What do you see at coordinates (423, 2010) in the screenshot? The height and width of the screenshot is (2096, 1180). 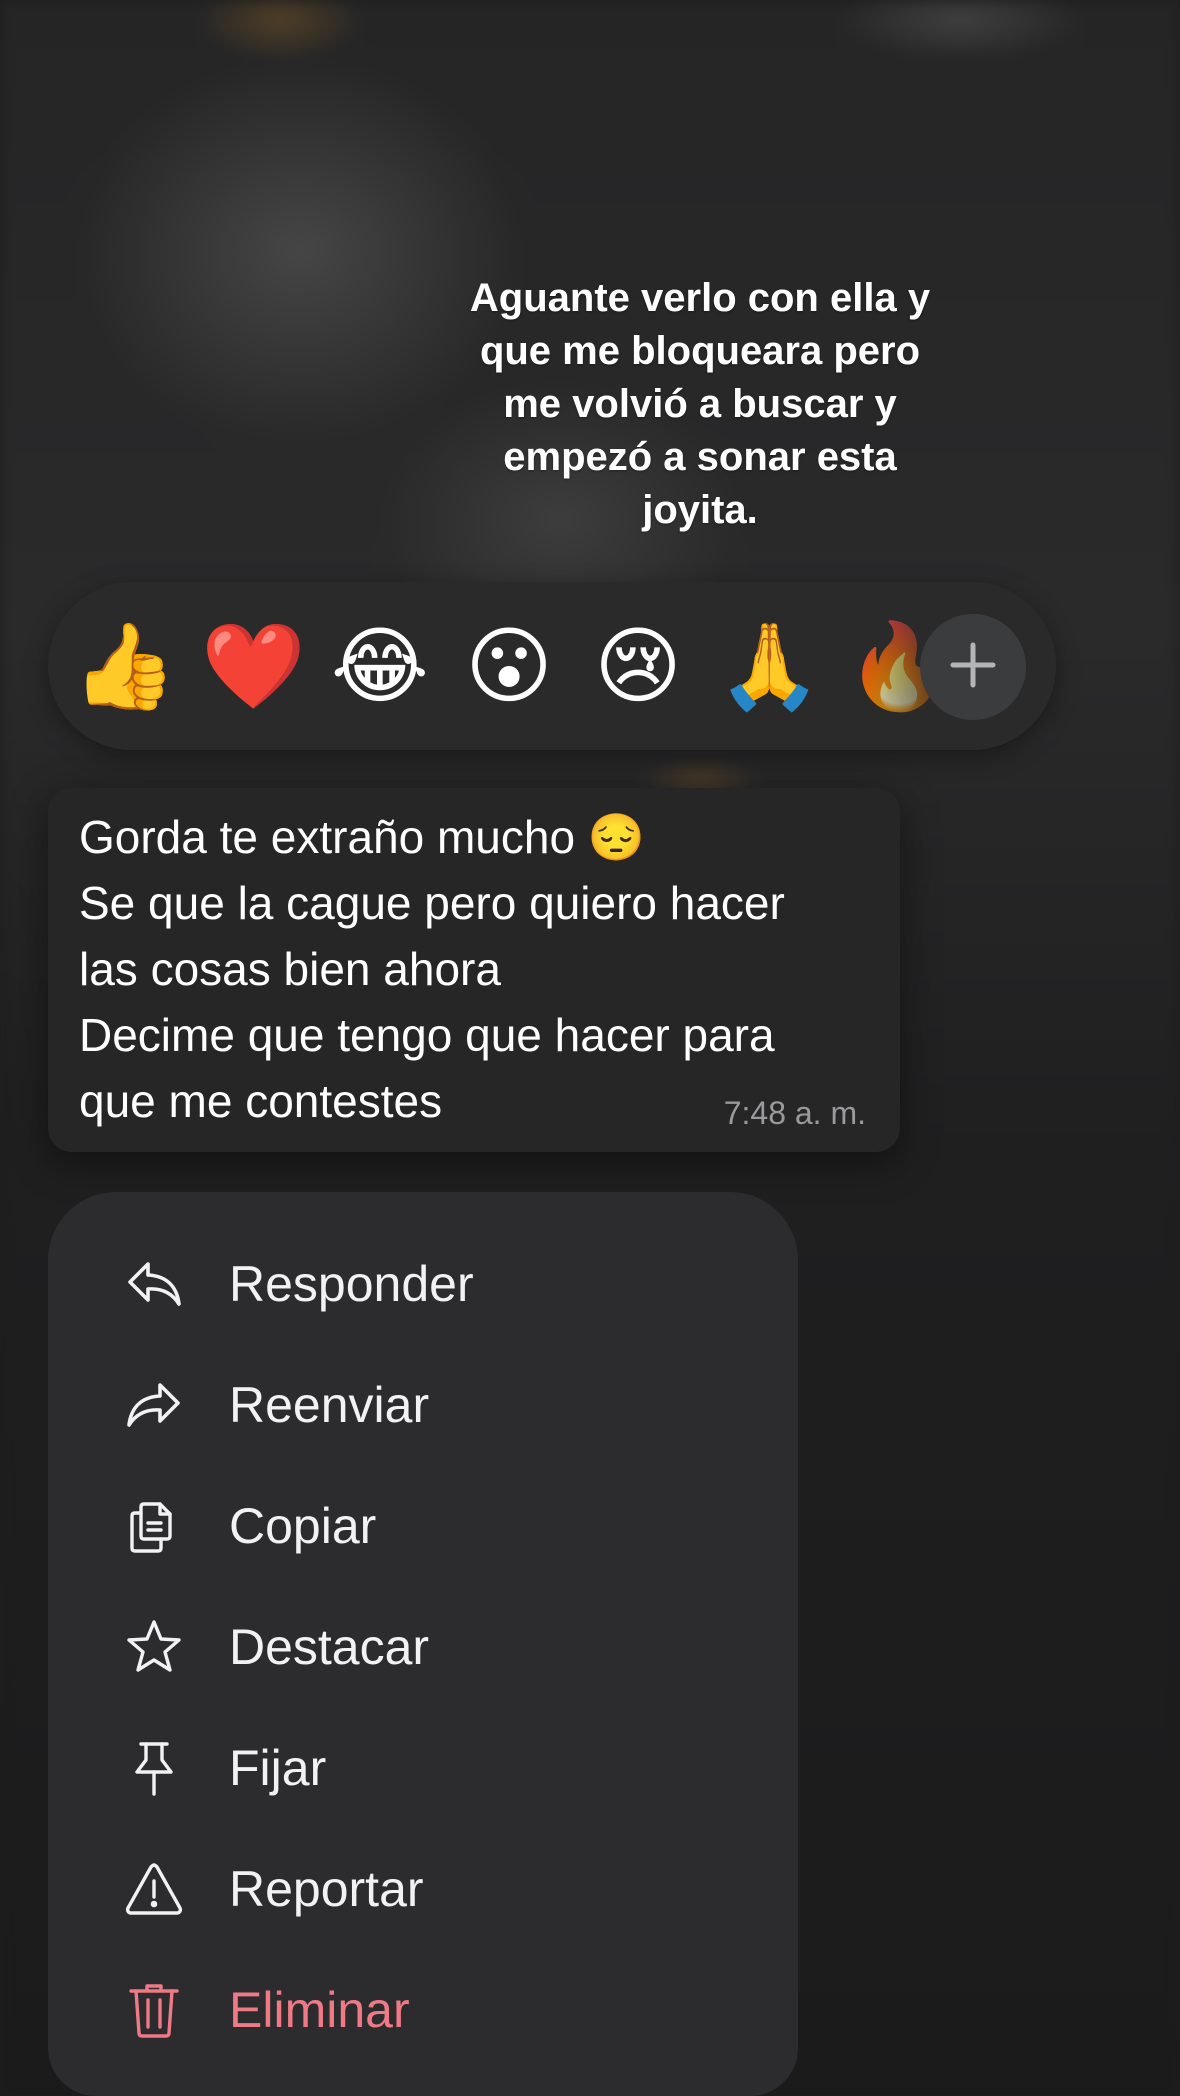 I see `menu-item-delete: Eliminar` at bounding box center [423, 2010].